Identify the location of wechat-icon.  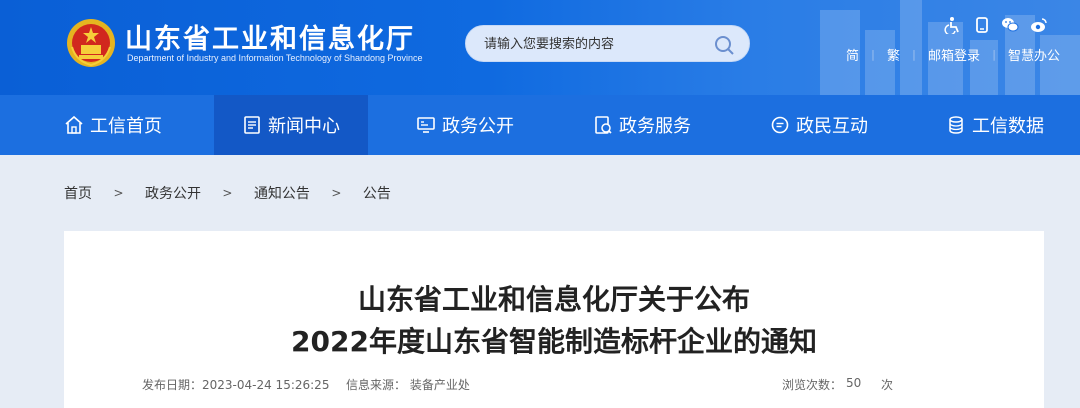
(1010, 25).